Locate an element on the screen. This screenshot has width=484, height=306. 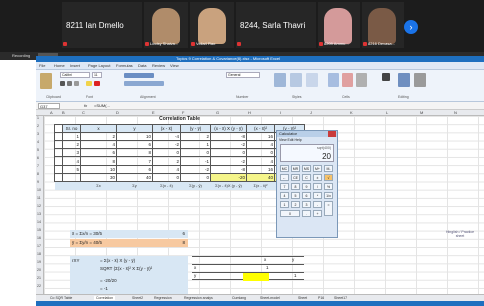
tab-view: View is located at coordinates (174, 65).